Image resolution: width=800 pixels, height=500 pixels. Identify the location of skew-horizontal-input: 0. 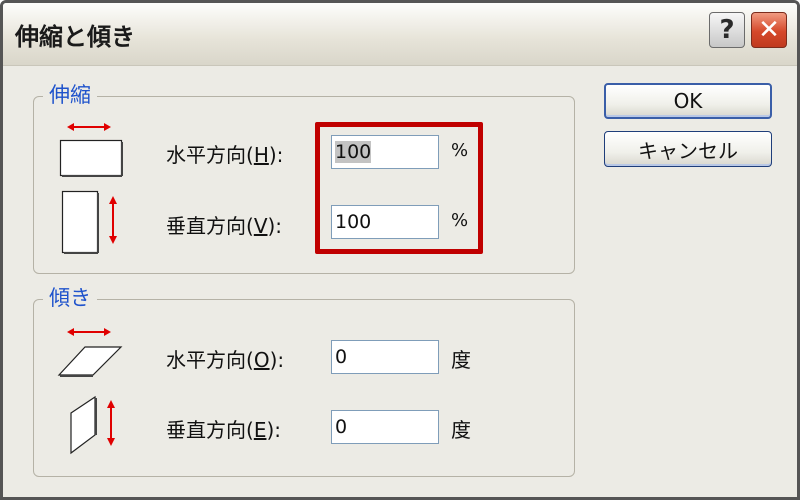
(385, 357).